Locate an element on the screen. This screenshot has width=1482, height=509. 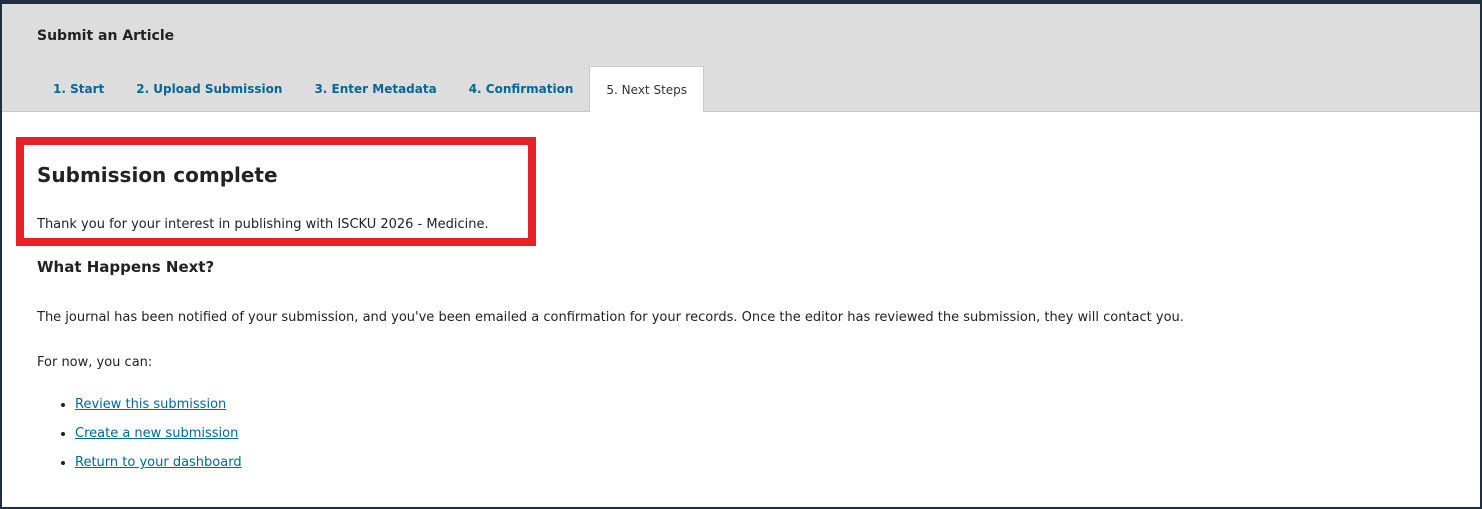
tab-upload-submission: 2. Upload Submission is located at coordinates (209, 89).